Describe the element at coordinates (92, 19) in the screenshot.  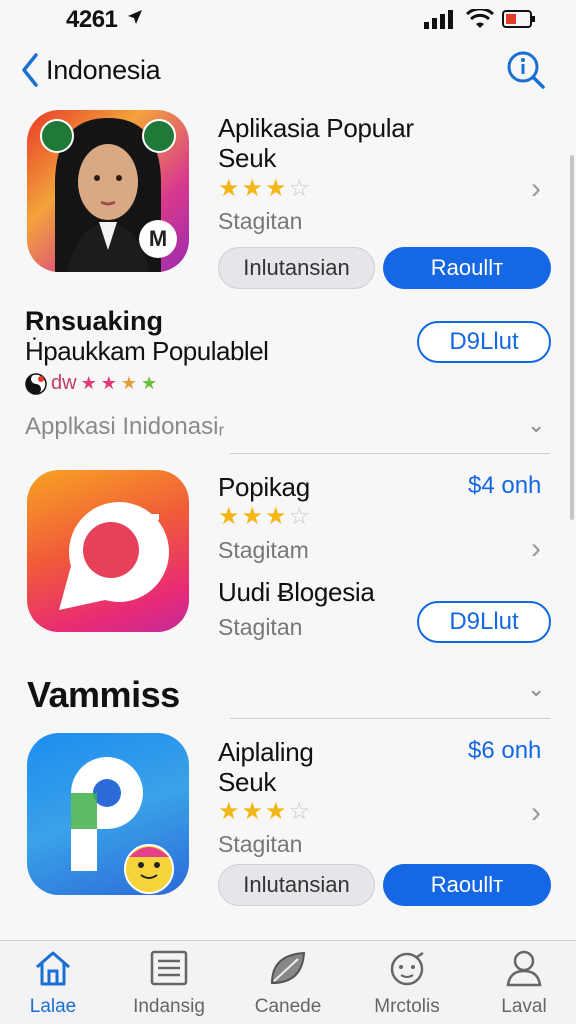
I see `status-time: 4261` at that location.